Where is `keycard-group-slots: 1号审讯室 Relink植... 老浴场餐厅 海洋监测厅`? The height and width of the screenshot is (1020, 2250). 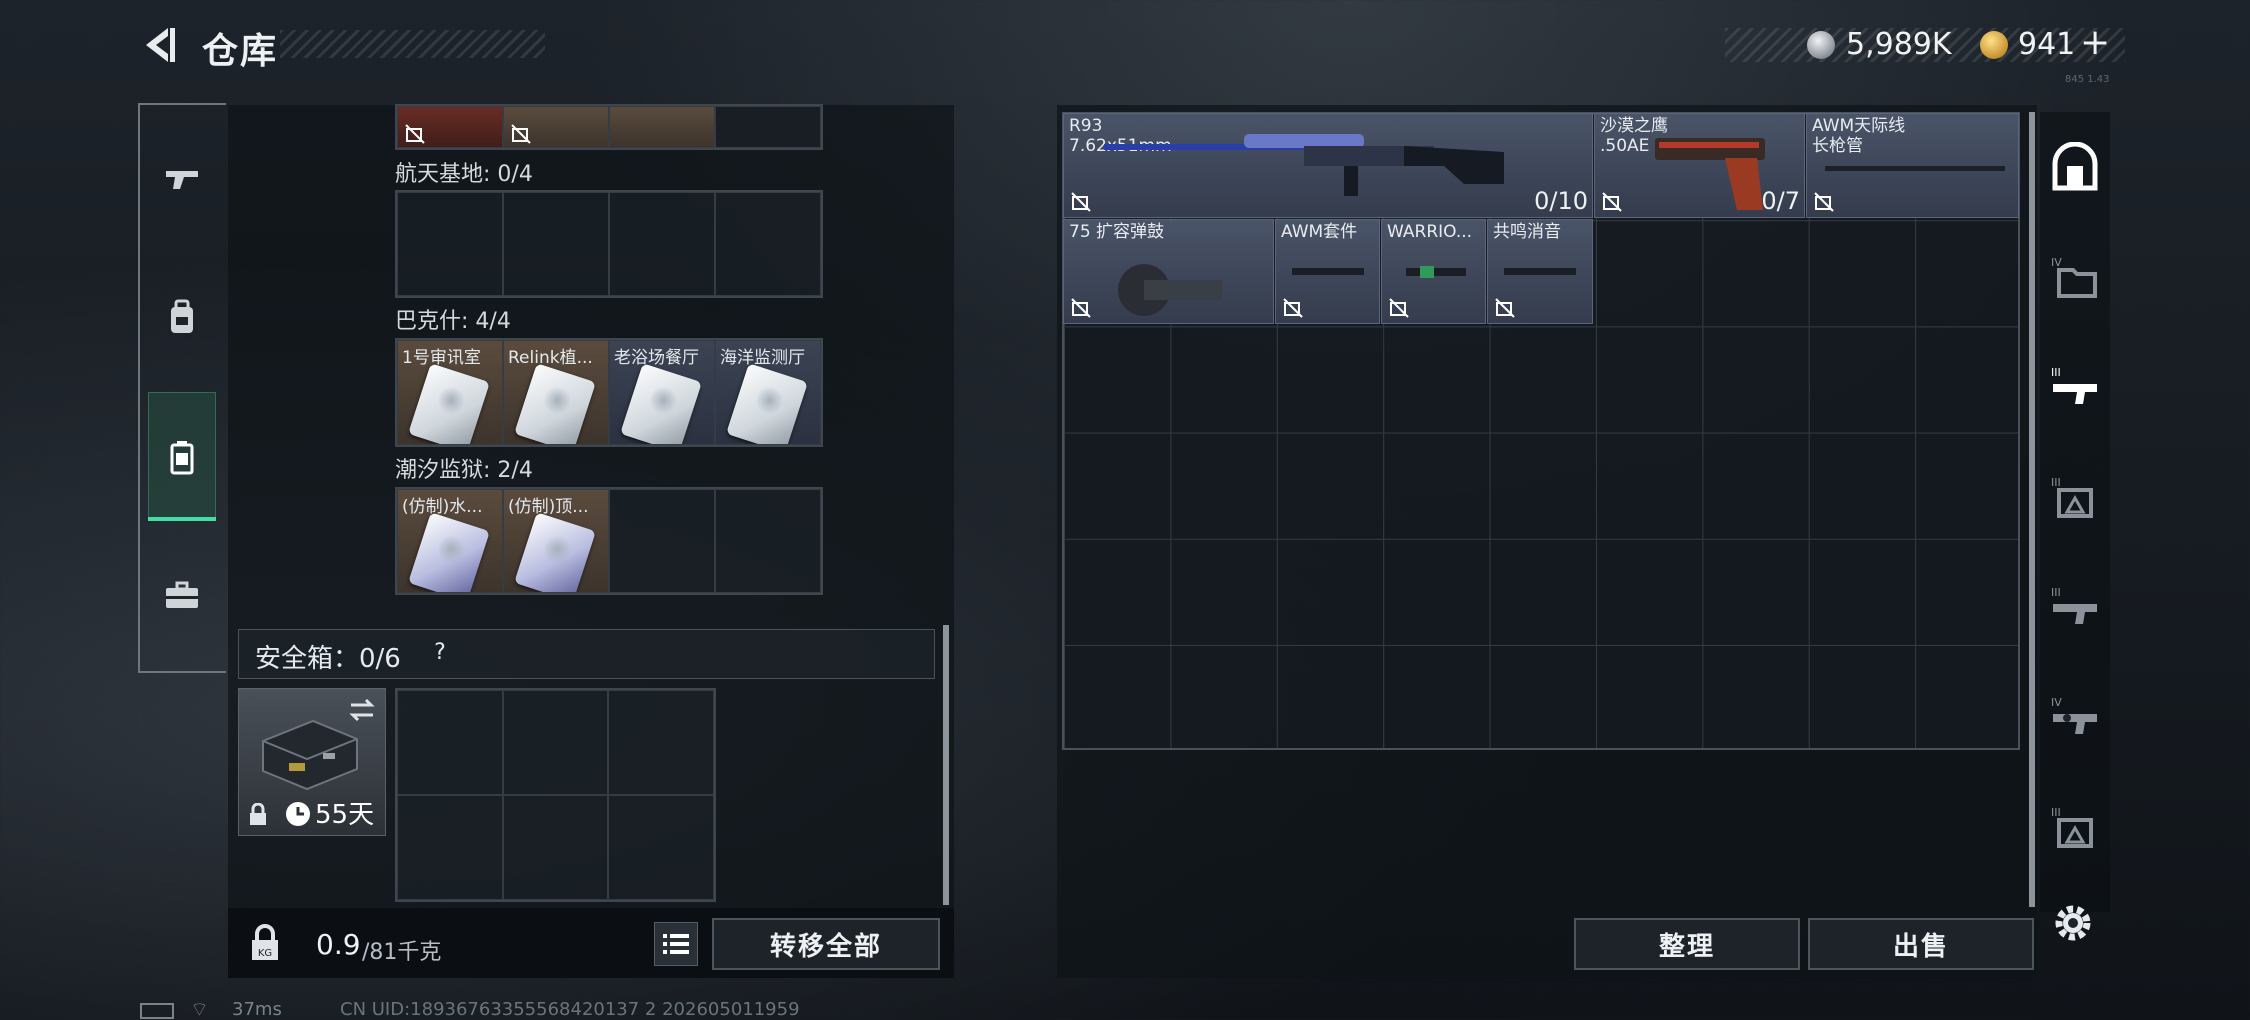
keycard-group-slots: 1号审讯室 Relink植... 老浴场餐厅 海洋监测厅 is located at coordinates (609, 392).